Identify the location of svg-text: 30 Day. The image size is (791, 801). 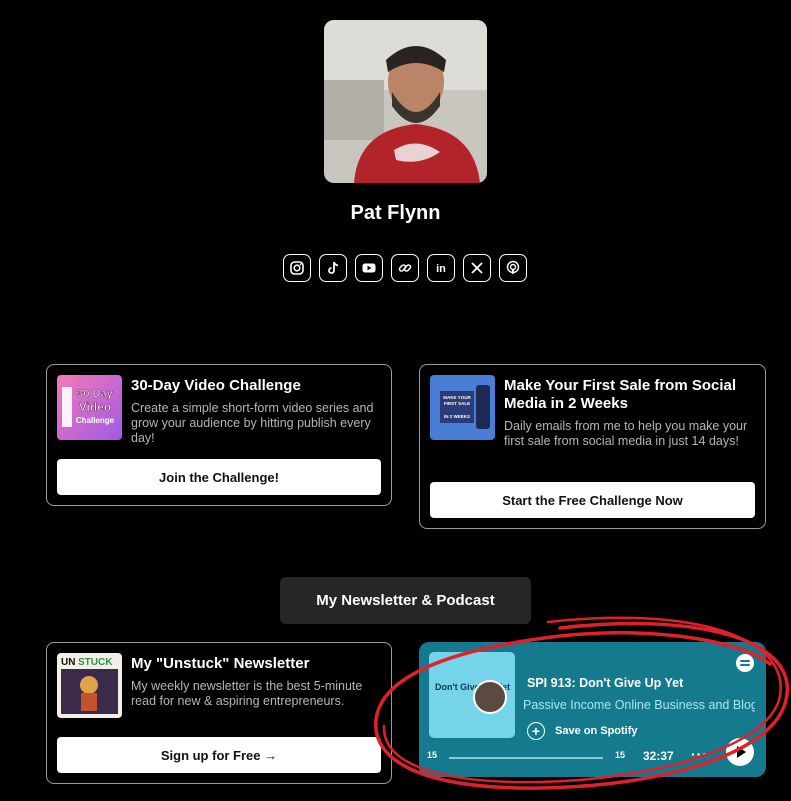
(95, 394).